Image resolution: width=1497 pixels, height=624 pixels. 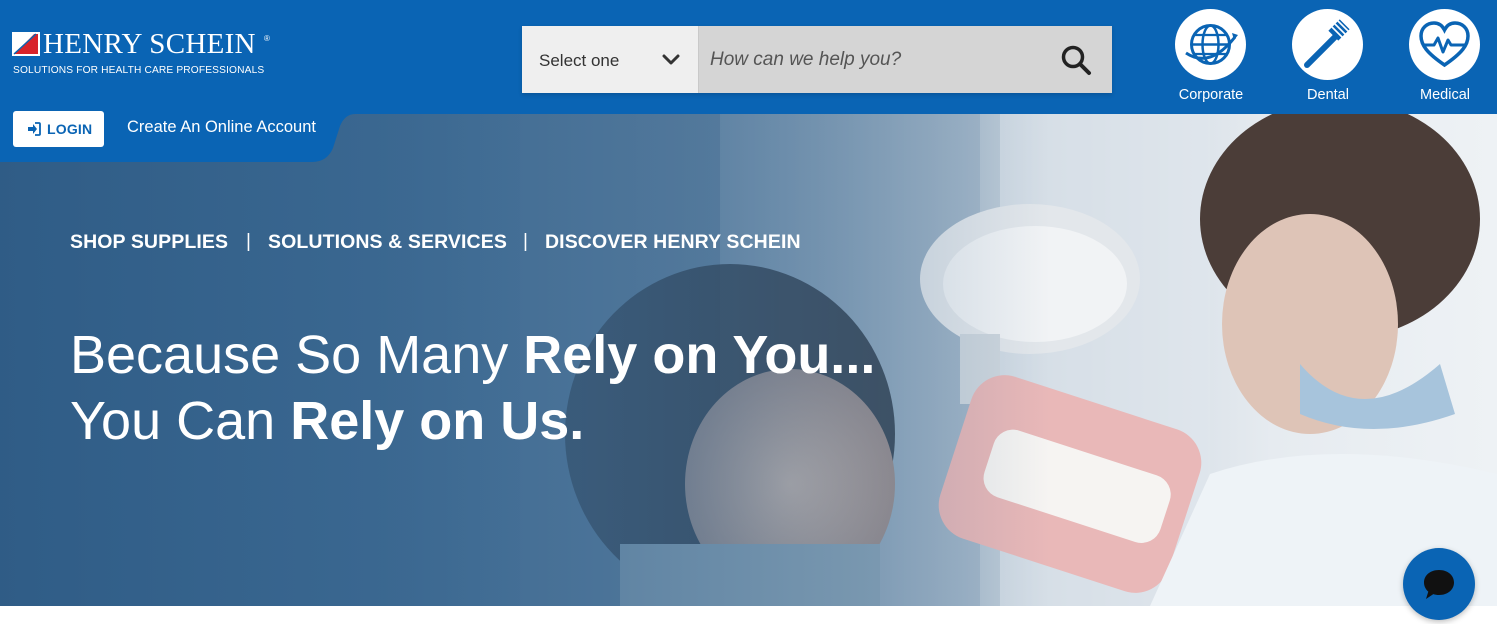 I want to click on hero-line-2-light: You Can, so click(x=180, y=421).